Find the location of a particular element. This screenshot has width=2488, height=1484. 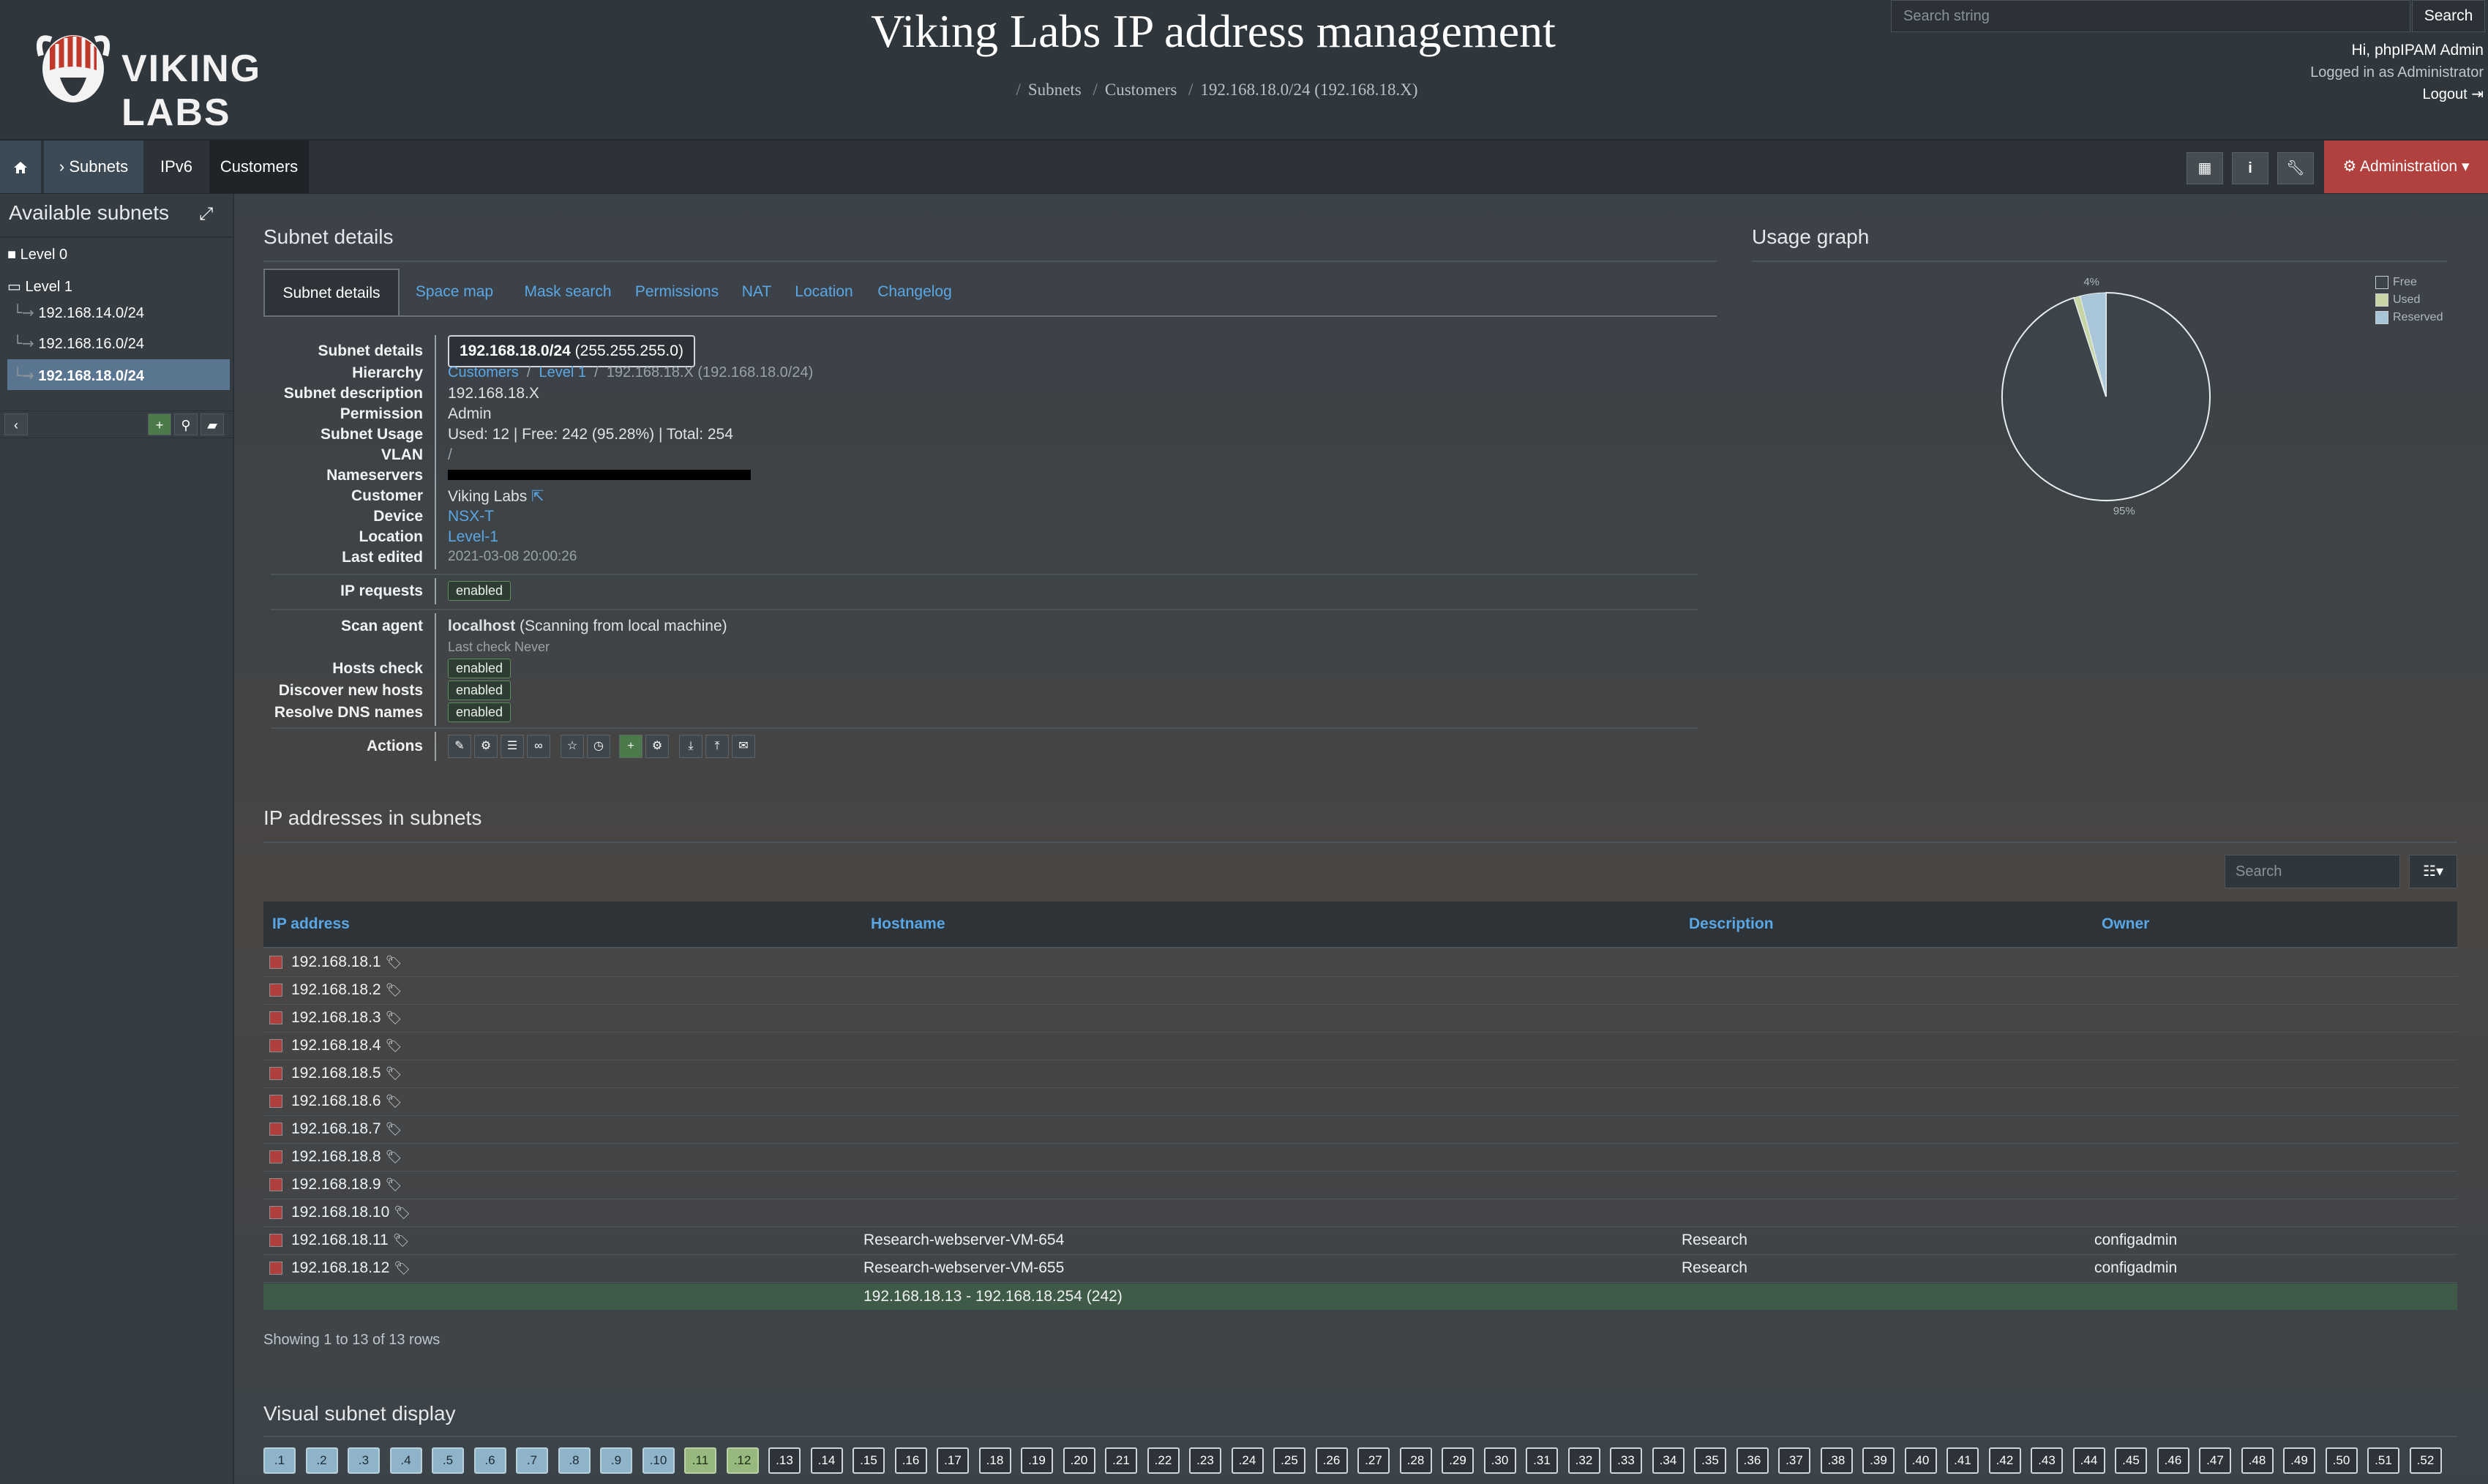

visual-ip-cell: .29 is located at coordinates (1458, 1460).